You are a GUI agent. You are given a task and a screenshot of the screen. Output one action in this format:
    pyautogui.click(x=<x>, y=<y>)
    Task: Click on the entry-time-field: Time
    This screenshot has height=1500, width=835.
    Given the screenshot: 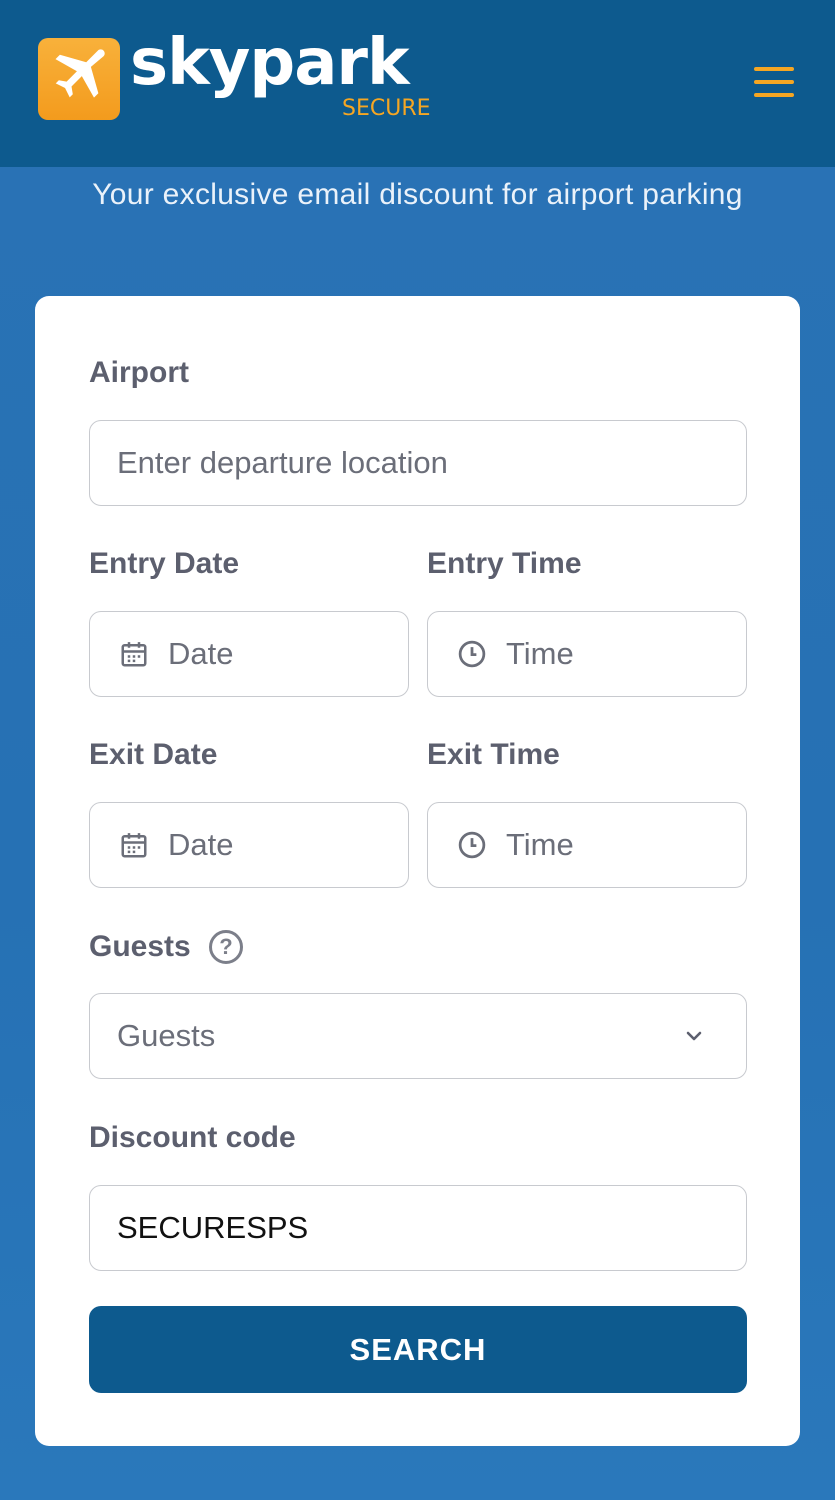 What is the action you would take?
    pyautogui.click(x=587, y=654)
    